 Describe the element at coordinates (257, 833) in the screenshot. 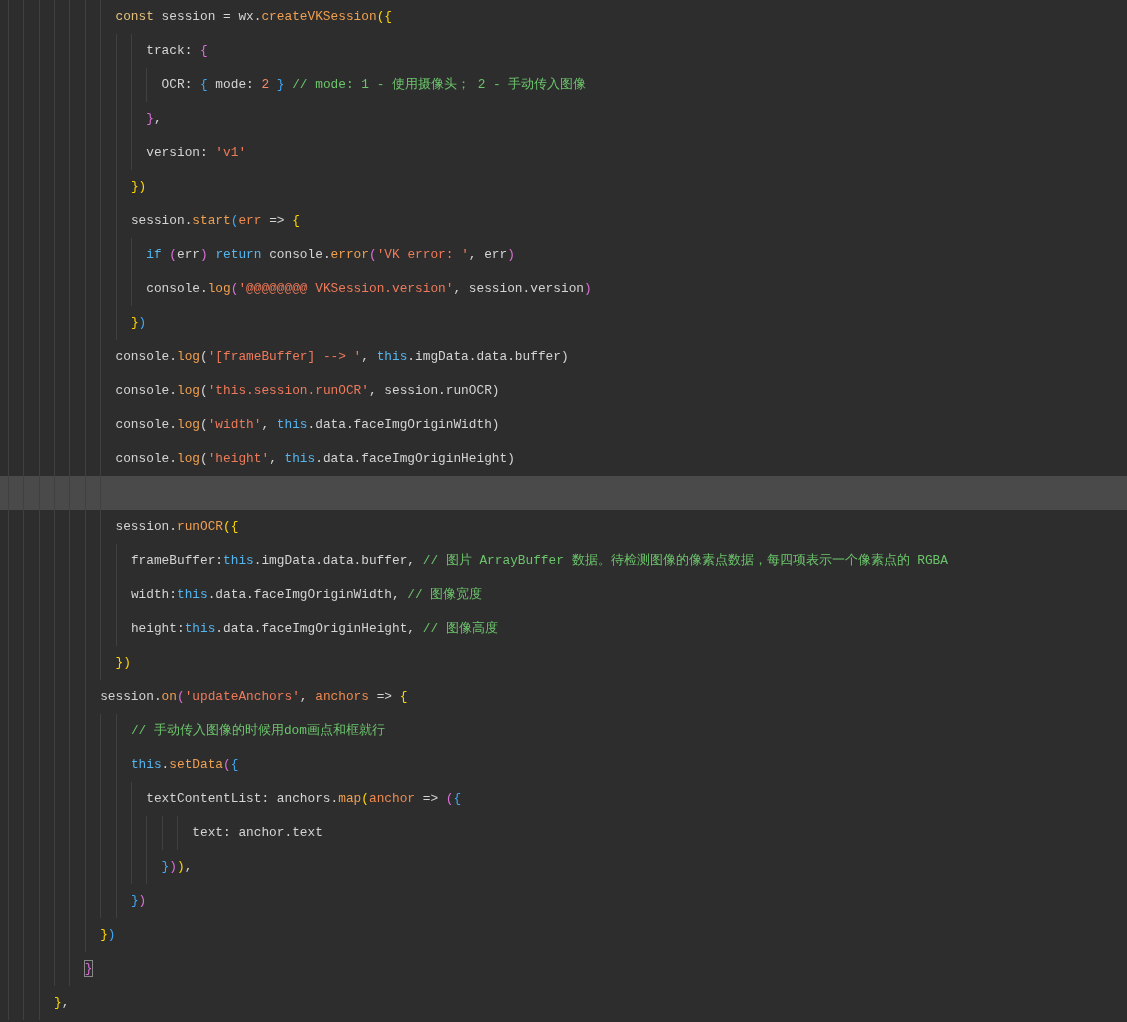

I see `code-line: text: anchor.text` at that location.